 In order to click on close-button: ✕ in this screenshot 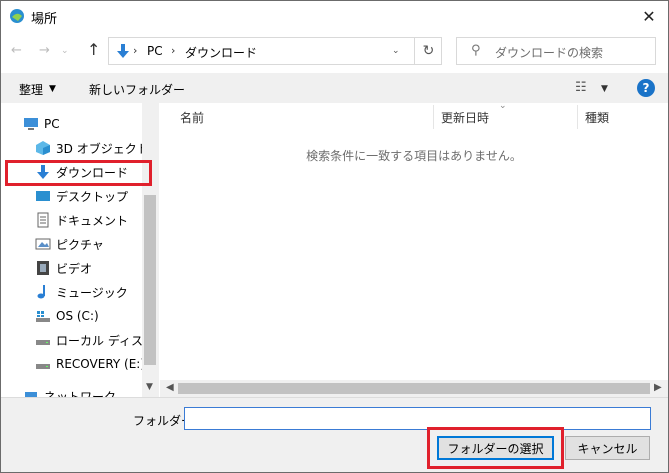, I will do `click(649, 16)`.